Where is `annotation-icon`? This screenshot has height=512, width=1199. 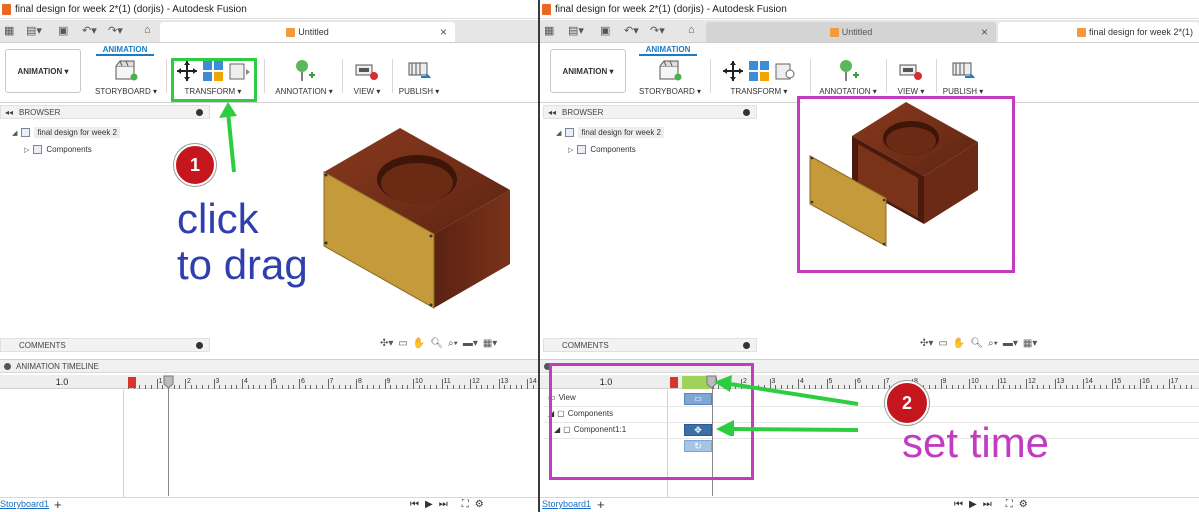 annotation-icon is located at coordinates (849, 70).